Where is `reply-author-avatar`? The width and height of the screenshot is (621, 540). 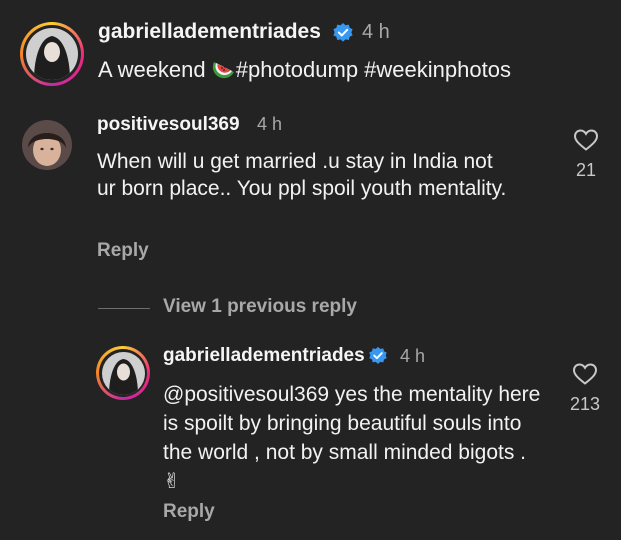
reply-author-avatar is located at coordinates (123, 373).